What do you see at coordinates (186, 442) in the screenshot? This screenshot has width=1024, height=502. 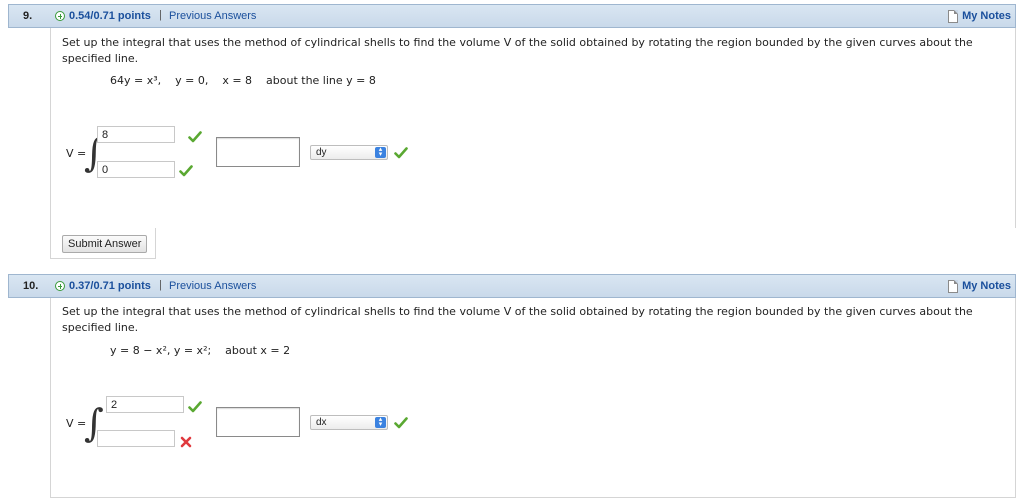 I see `cross-icon` at bounding box center [186, 442].